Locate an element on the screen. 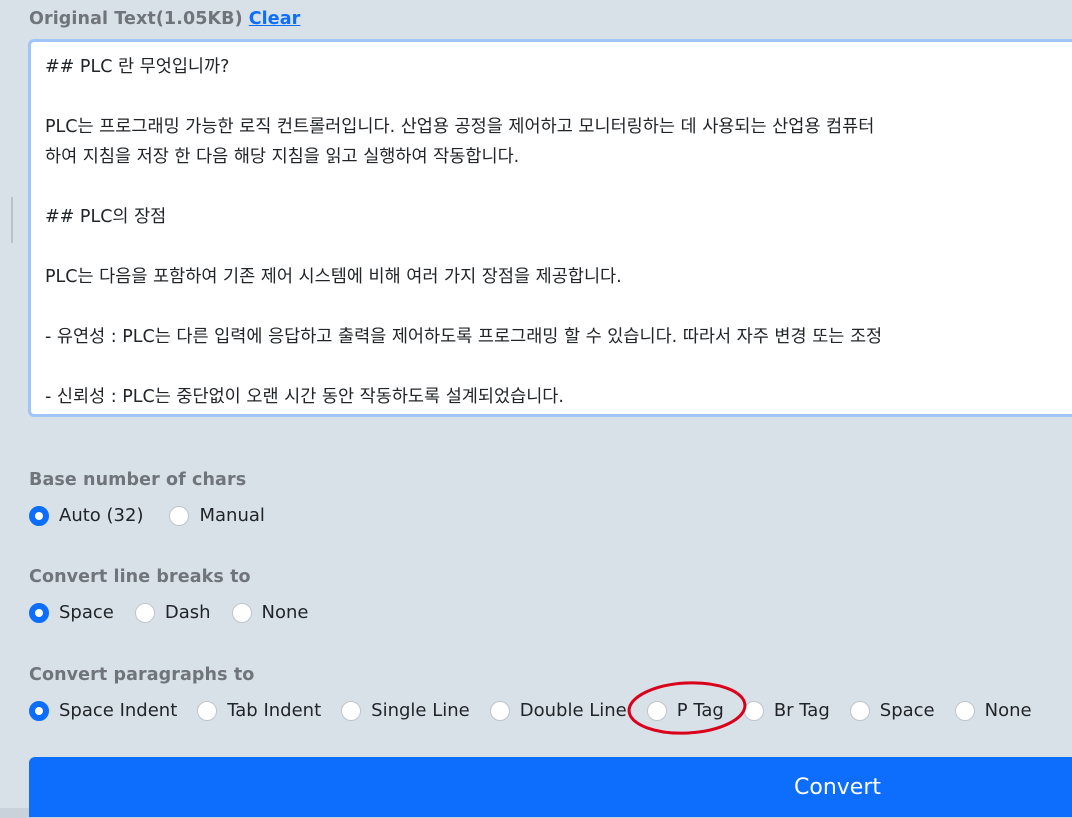  radio-p-tab-indent: Tab Indent is located at coordinates (259, 710).